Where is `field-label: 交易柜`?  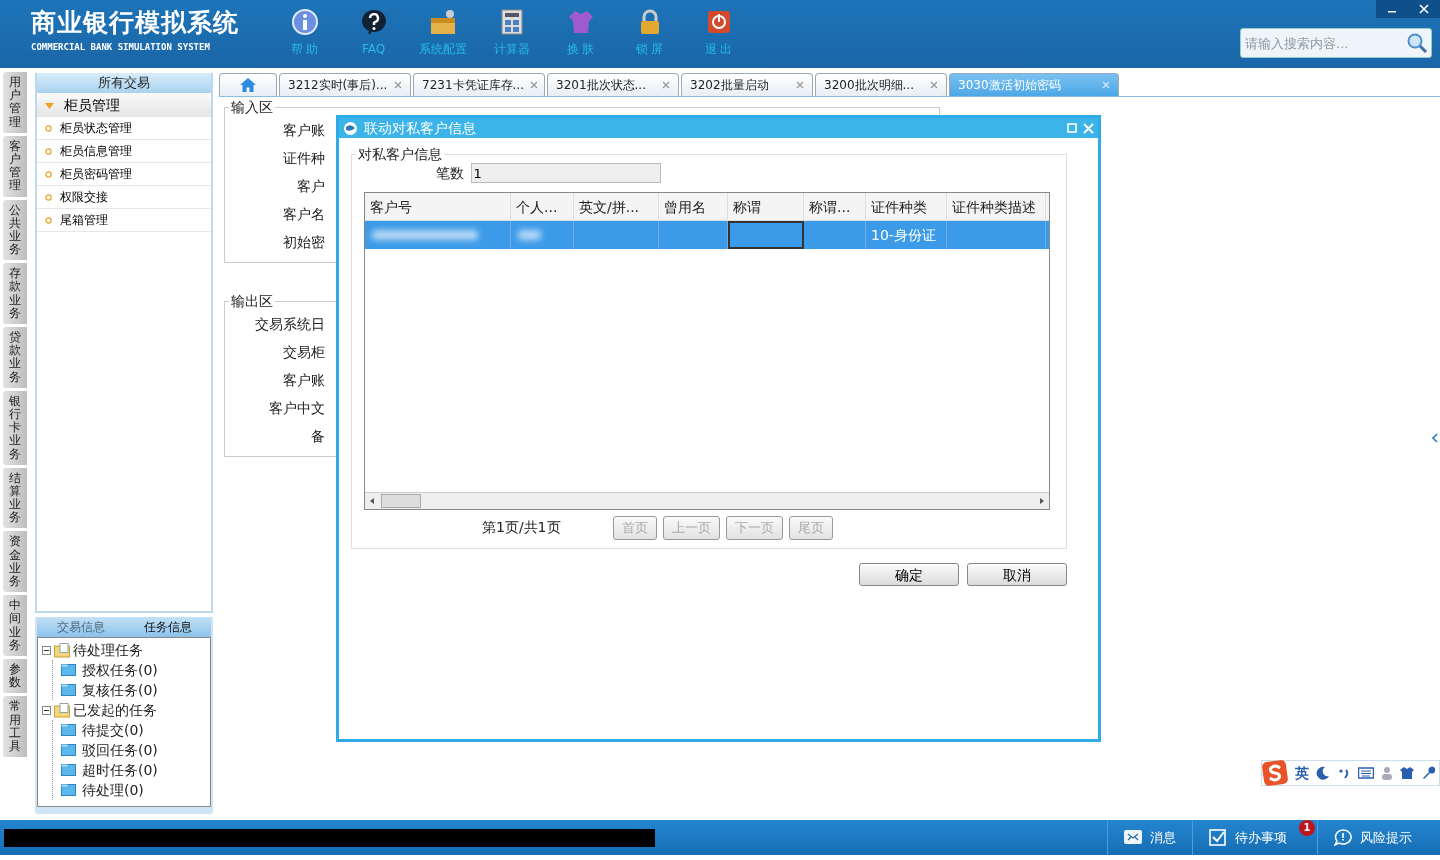 field-label: 交易柜 is located at coordinates (303, 352).